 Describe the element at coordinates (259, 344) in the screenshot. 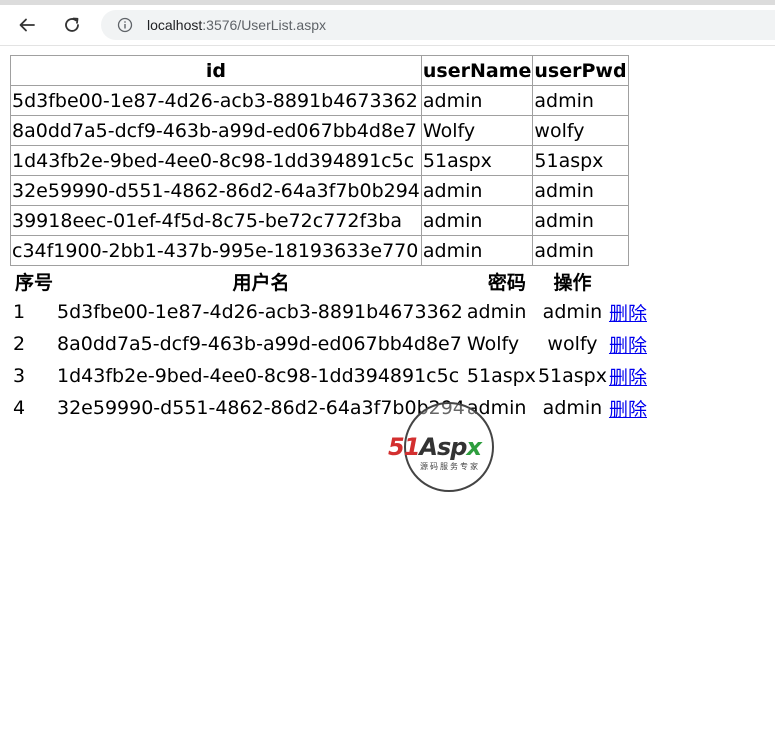

I see `repeater-cell-id: 8a0dd7a5-dcf9-463b-a99d-ed067bb4d8e7` at that location.